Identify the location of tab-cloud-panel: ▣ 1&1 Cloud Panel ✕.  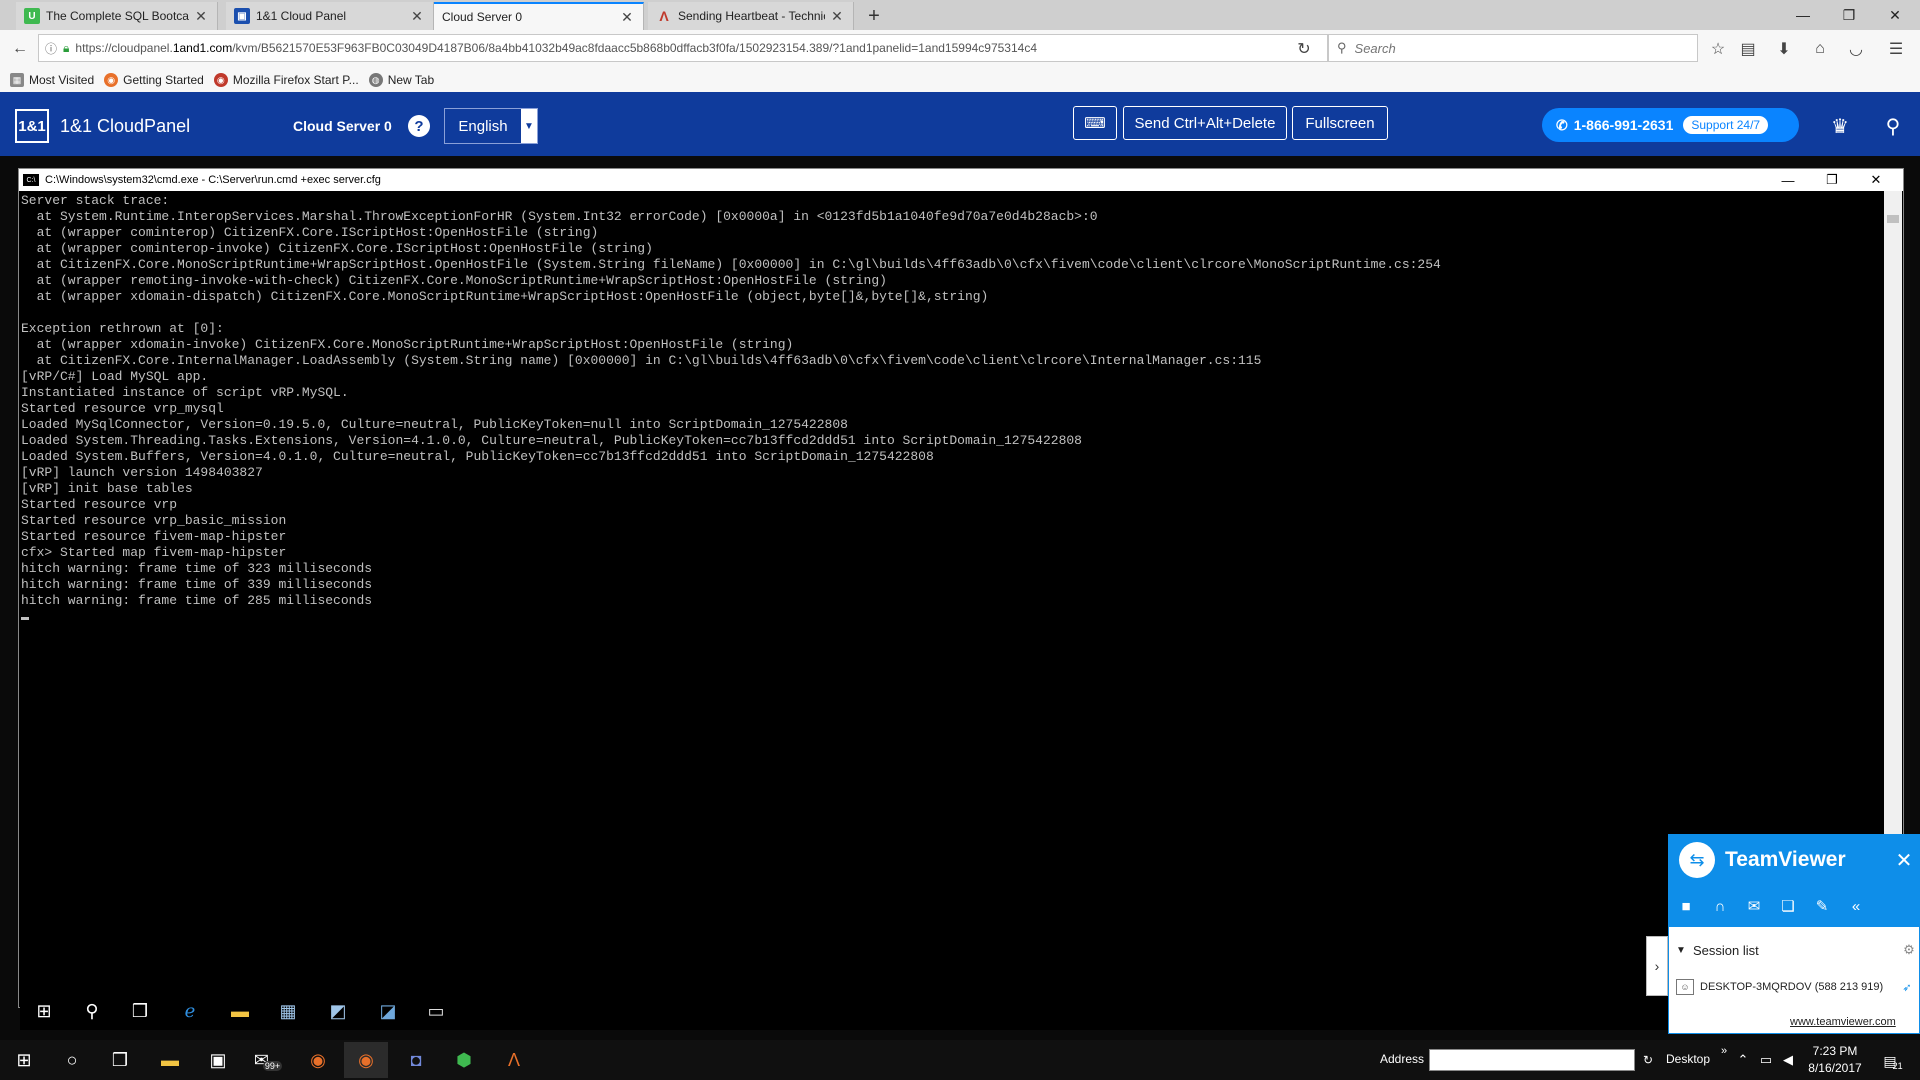
(330, 16).